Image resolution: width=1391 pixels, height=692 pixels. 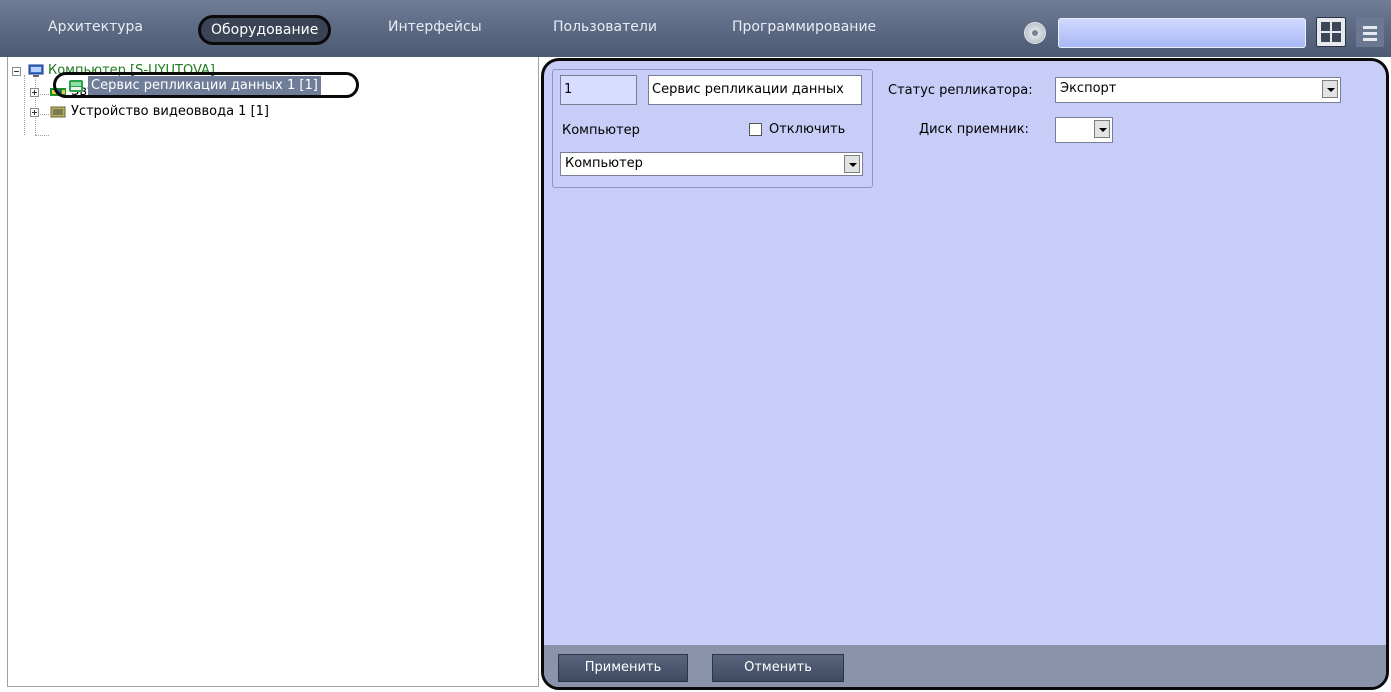 What do you see at coordinates (1035, 33) in the screenshot?
I see `settings-gear-icon` at bounding box center [1035, 33].